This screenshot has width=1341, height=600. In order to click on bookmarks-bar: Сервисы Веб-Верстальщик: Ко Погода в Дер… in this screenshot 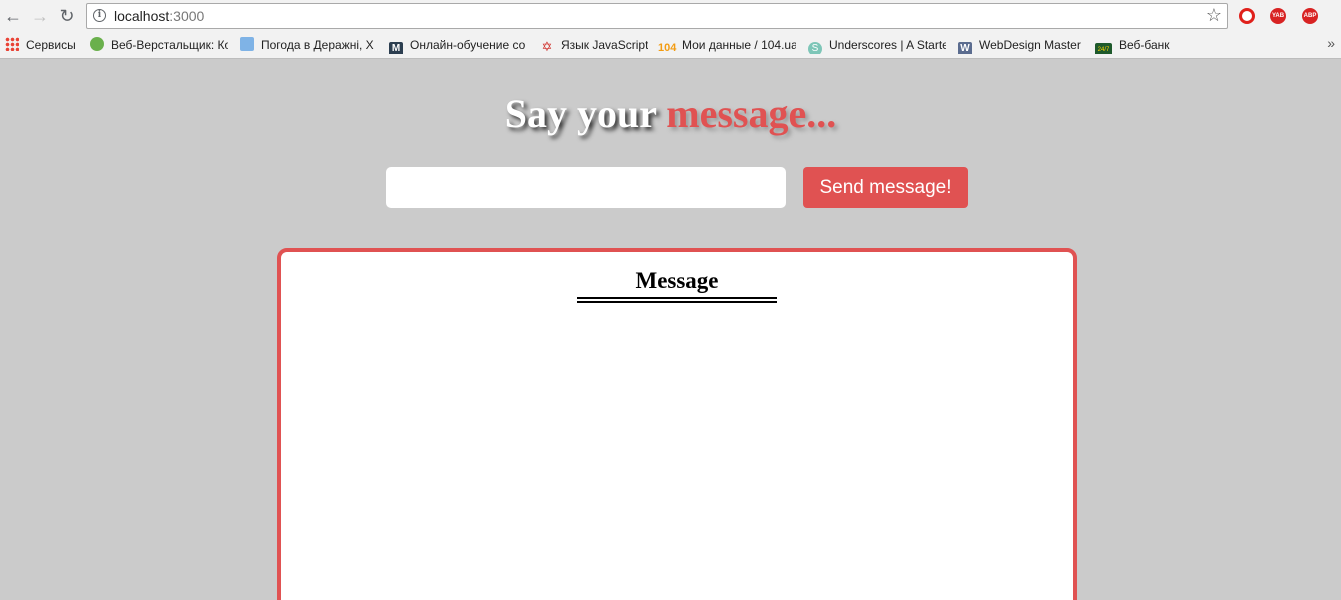, I will do `click(670, 45)`.